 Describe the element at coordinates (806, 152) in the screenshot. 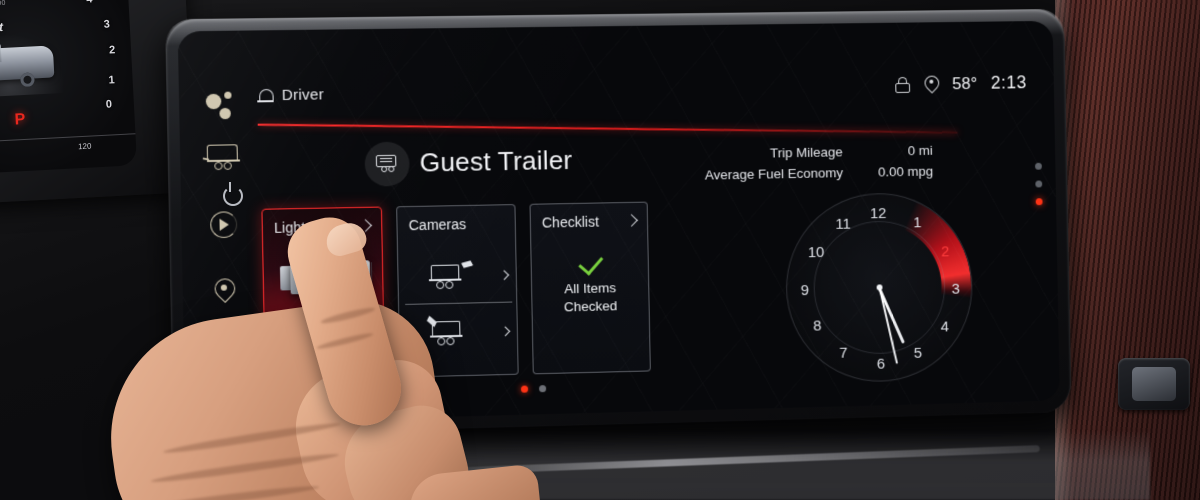

I see `trip-mileage-label: Trip Mileage` at that location.